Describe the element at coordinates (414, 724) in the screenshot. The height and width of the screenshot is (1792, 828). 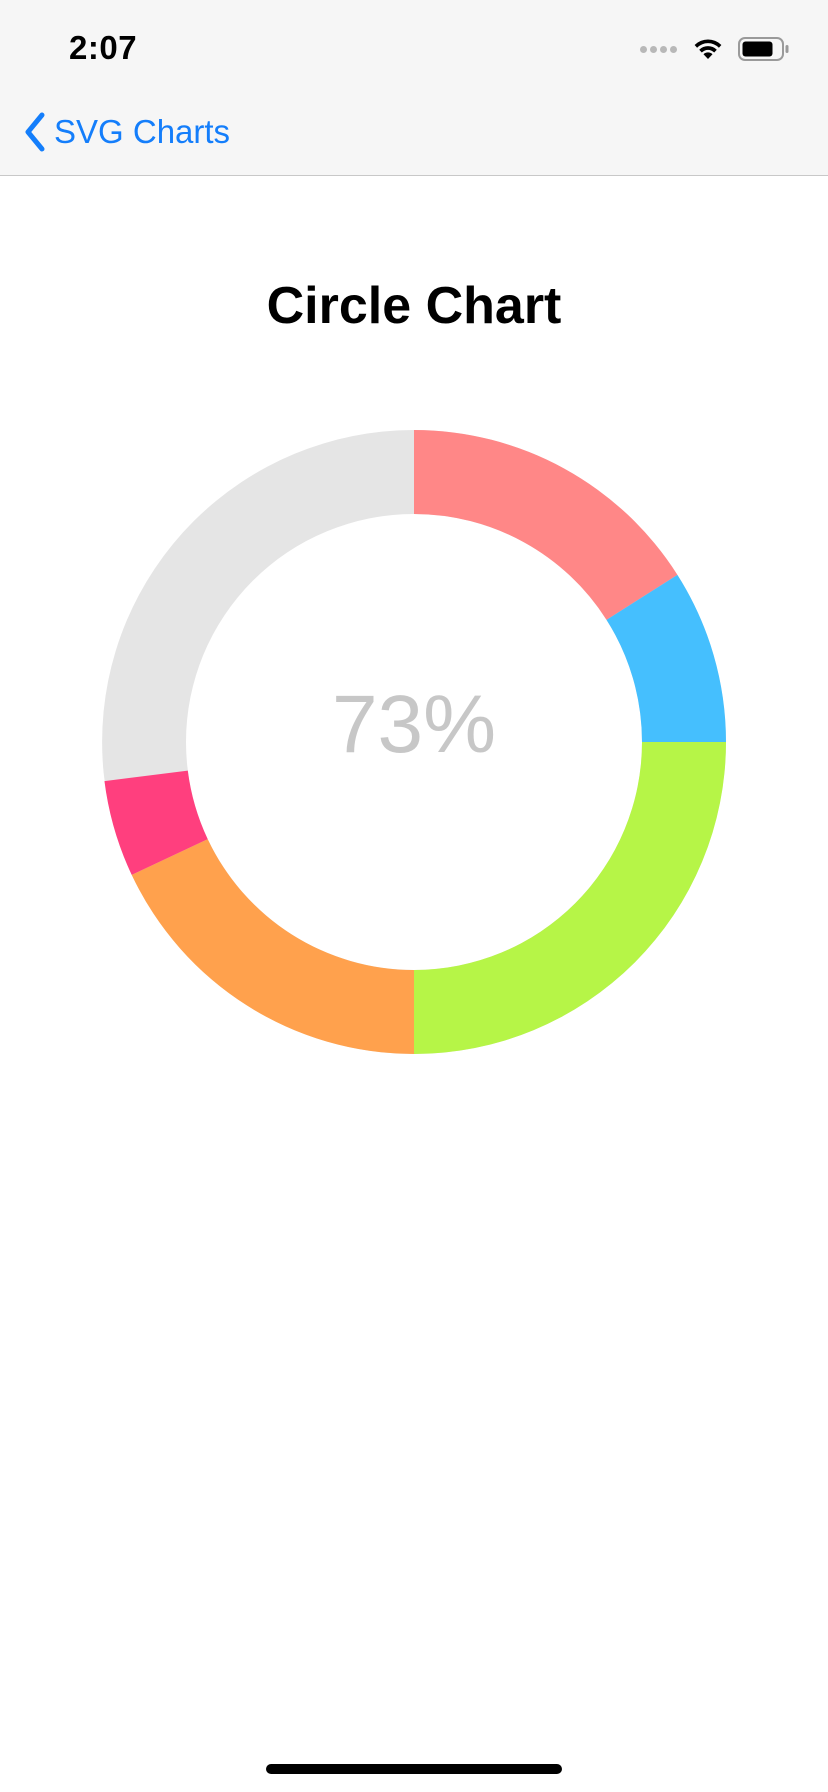
I see `donut-center-label: 73%` at that location.